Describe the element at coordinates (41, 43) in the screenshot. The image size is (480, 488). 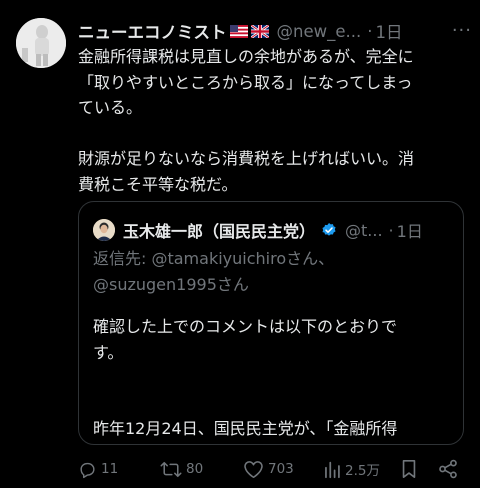
I see `author-avatar` at that location.